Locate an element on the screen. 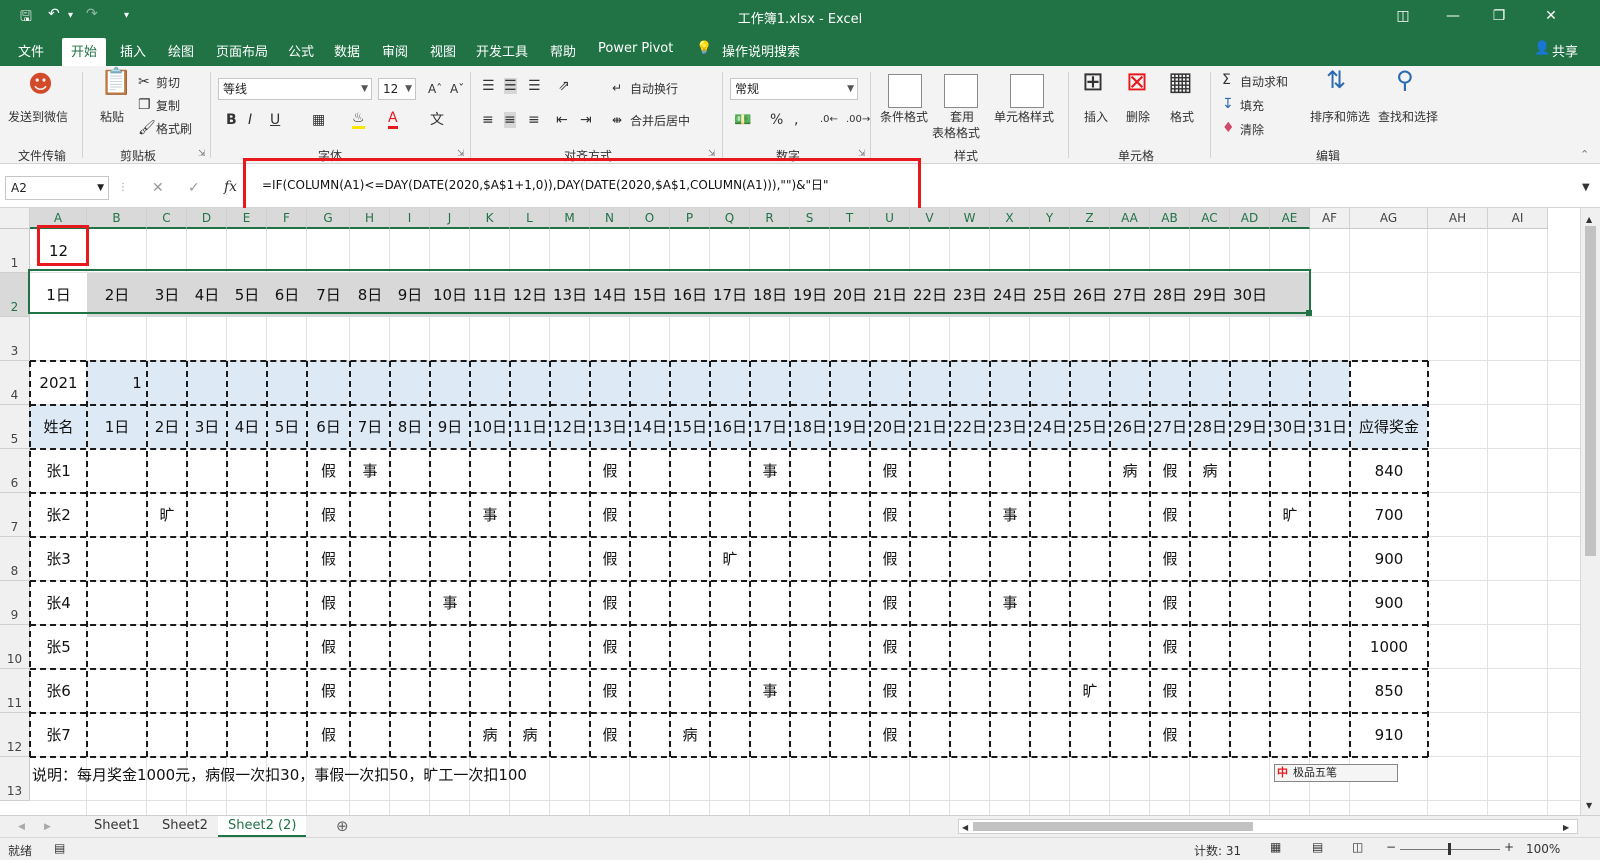 Image resolution: width=1600 pixels, height=860 pixels. bold-button: B is located at coordinates (231, 120).